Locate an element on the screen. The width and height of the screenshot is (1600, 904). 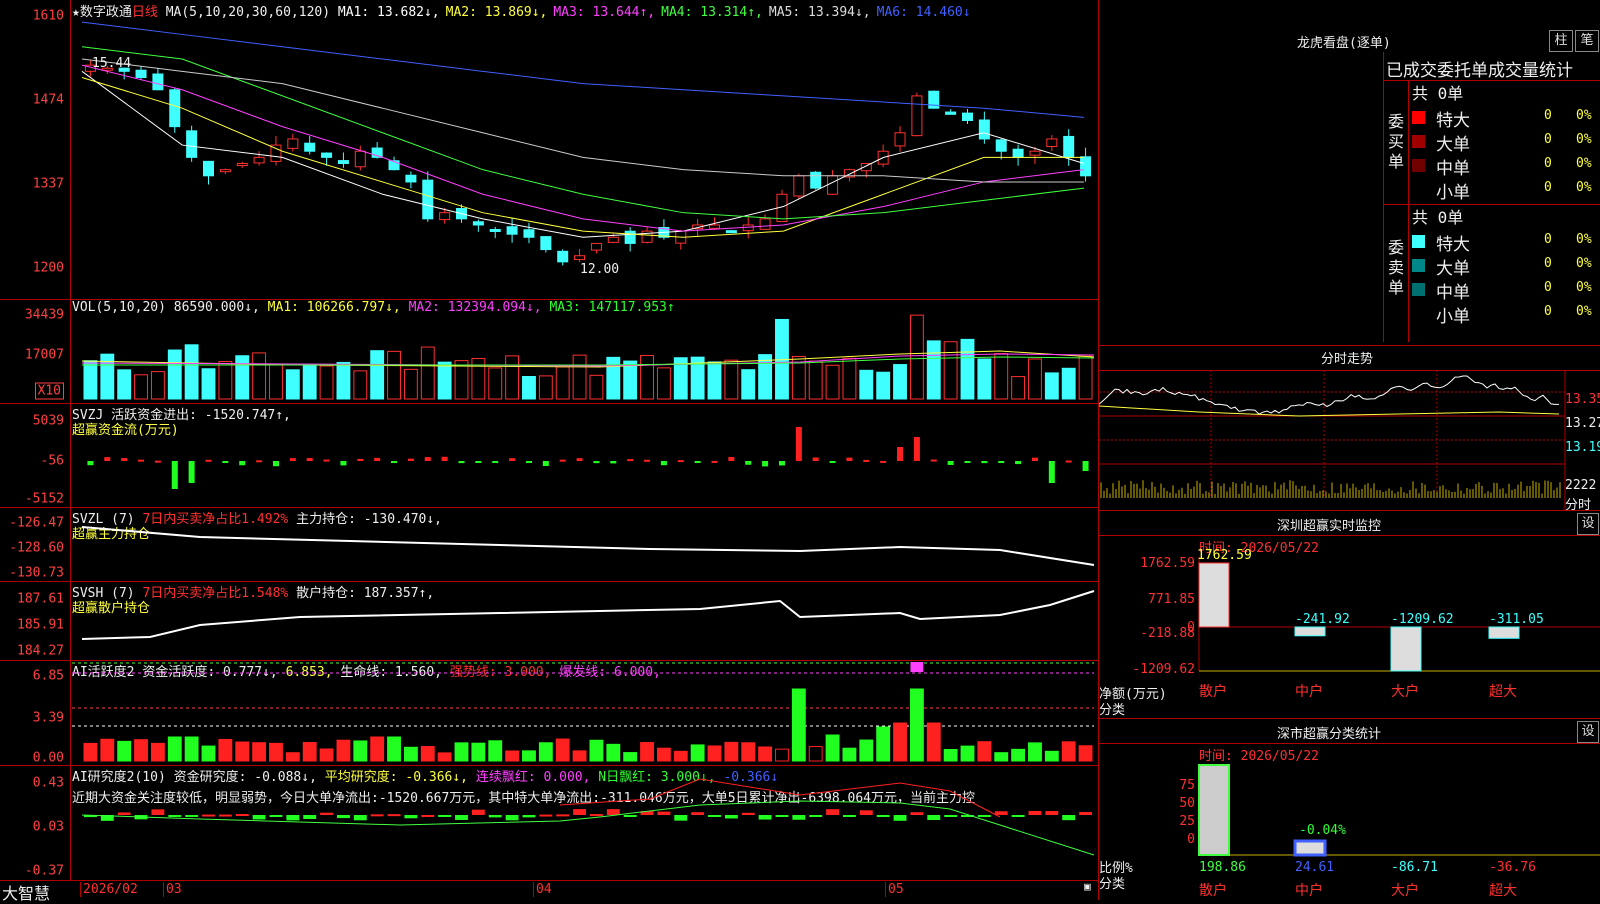
svsh-chart is located at coordinates (549, 620).